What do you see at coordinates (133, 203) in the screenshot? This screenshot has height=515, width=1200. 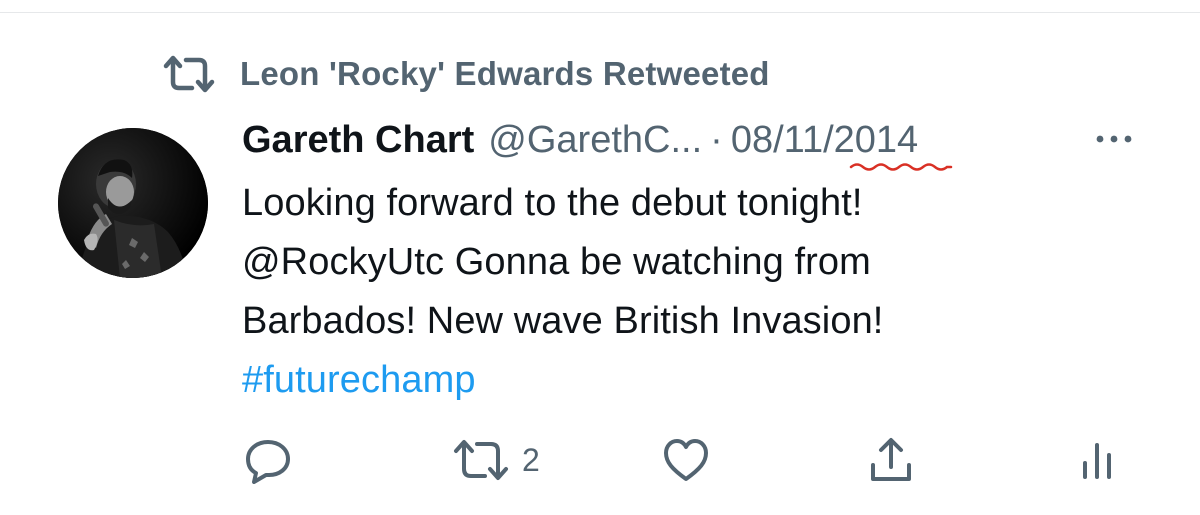 I see `avatar` at bounding box center [133, 203].